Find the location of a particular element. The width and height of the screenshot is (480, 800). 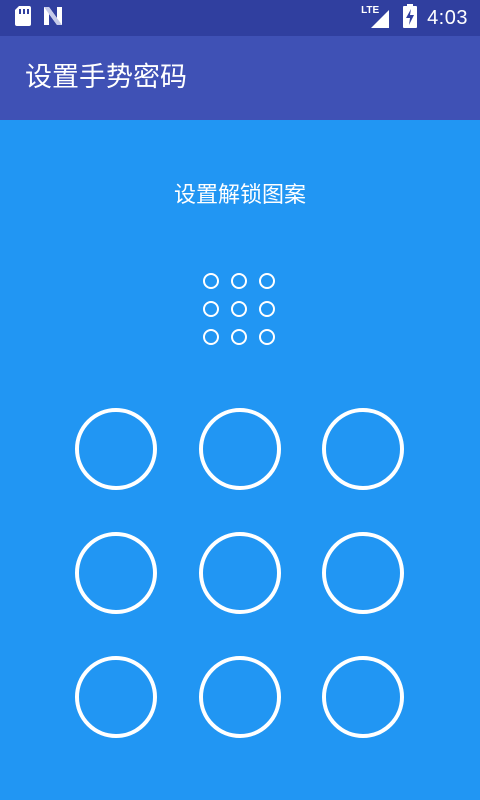

page-title: 设置手势密码 is located at coordinates (106, 77).